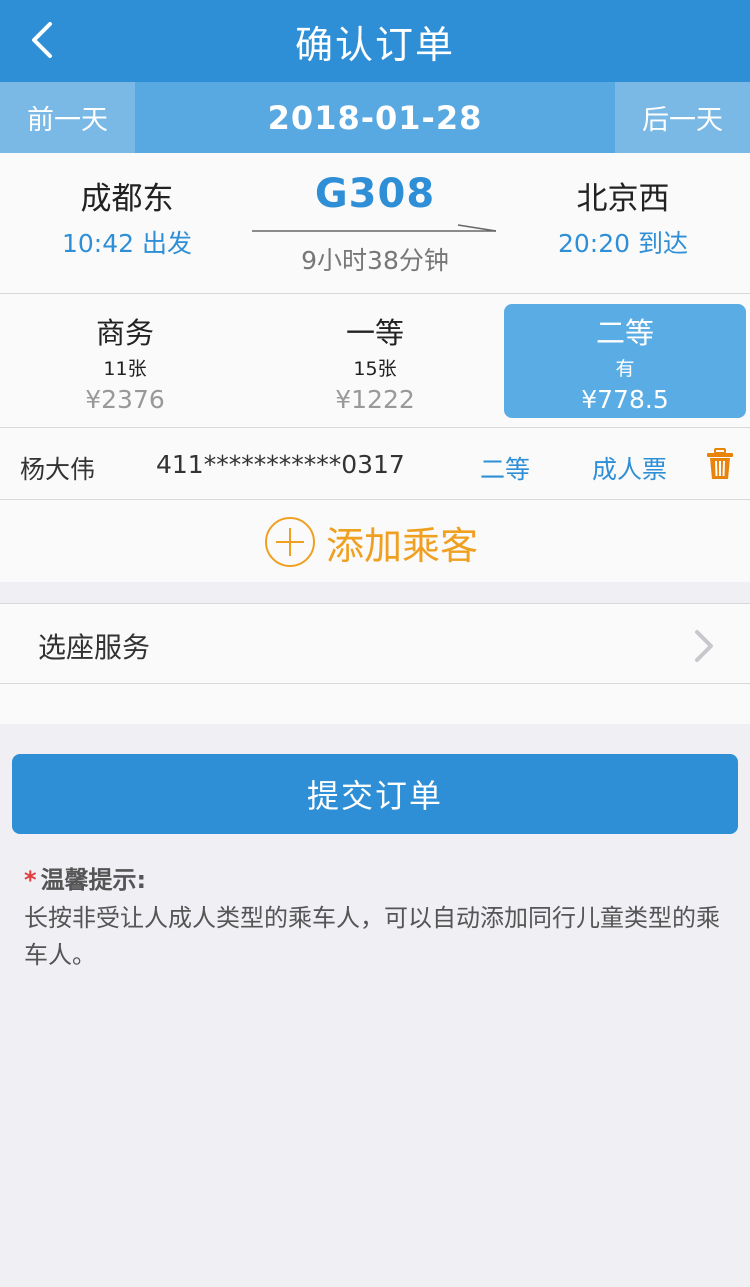  I want to click on seat-option-business: 商务 11张 ¥2376, so click(125, 361).